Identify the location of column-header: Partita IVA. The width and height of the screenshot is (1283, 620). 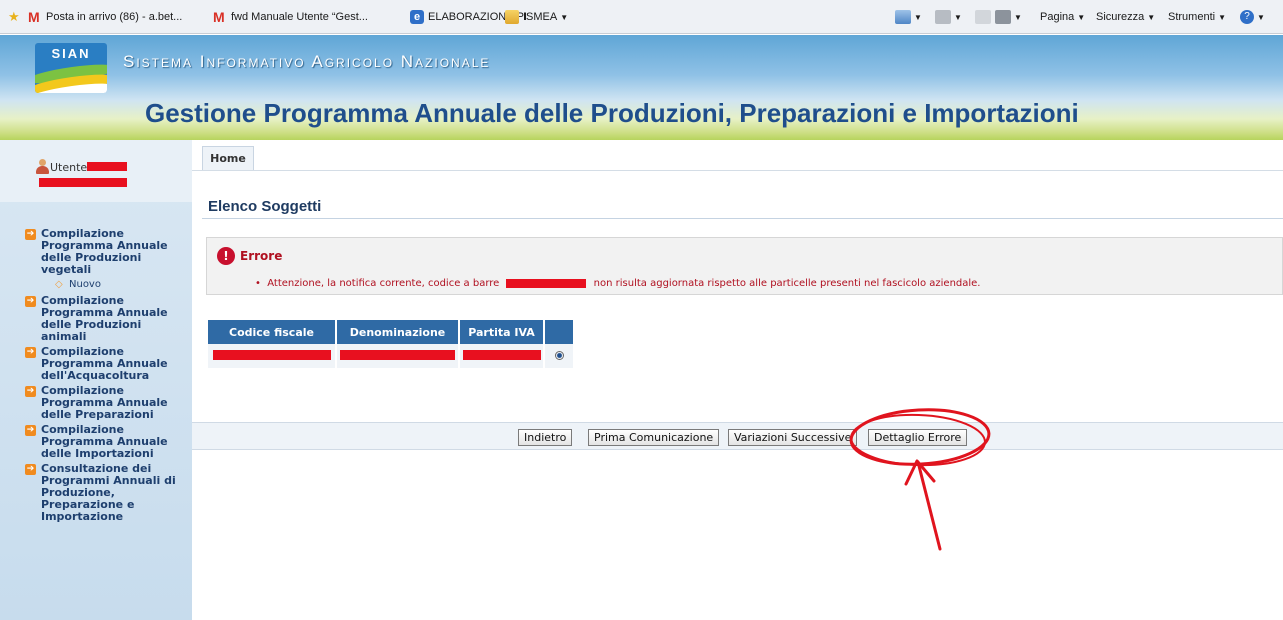
(502, 332).